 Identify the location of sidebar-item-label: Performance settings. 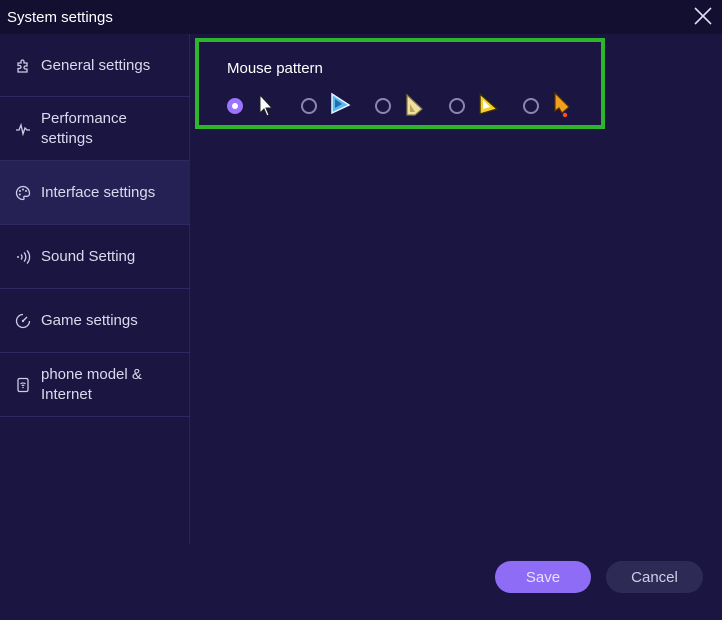
(84, 128).